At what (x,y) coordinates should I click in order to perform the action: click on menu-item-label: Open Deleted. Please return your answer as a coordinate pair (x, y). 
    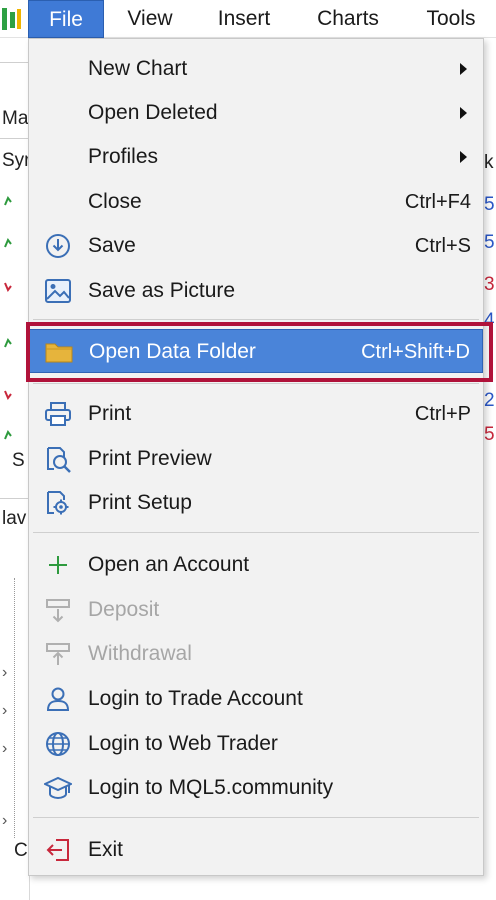
    Looking at the image, I should click on (153, 112).